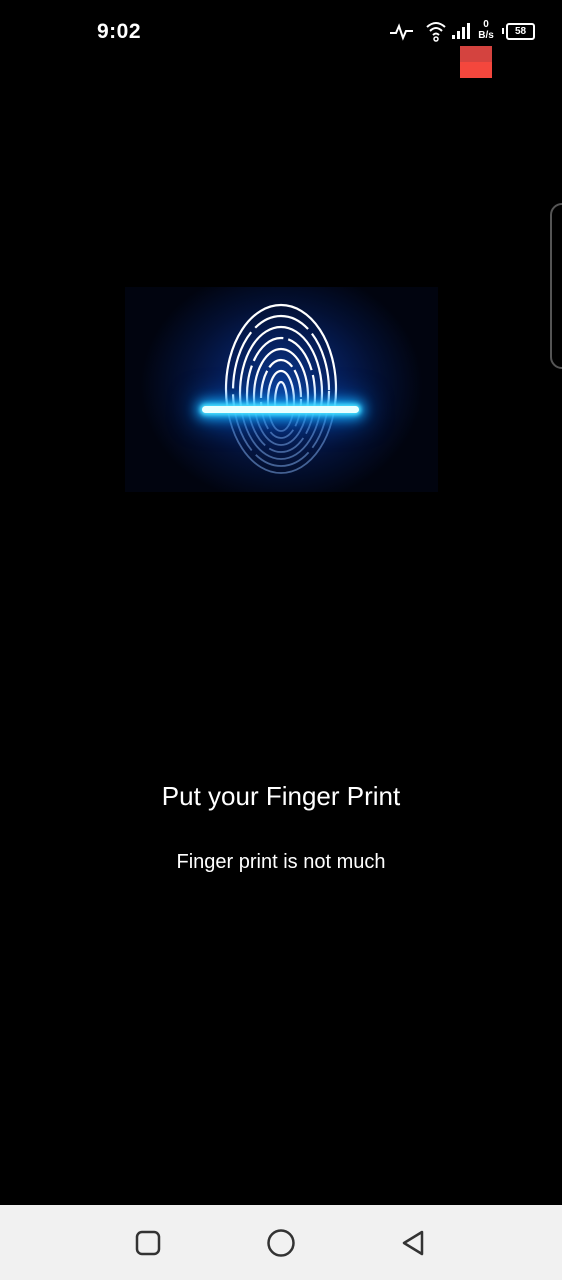 The height and width of the screenshot is (1280, 562). I want to click on wifi-icon, so click(436, 32).